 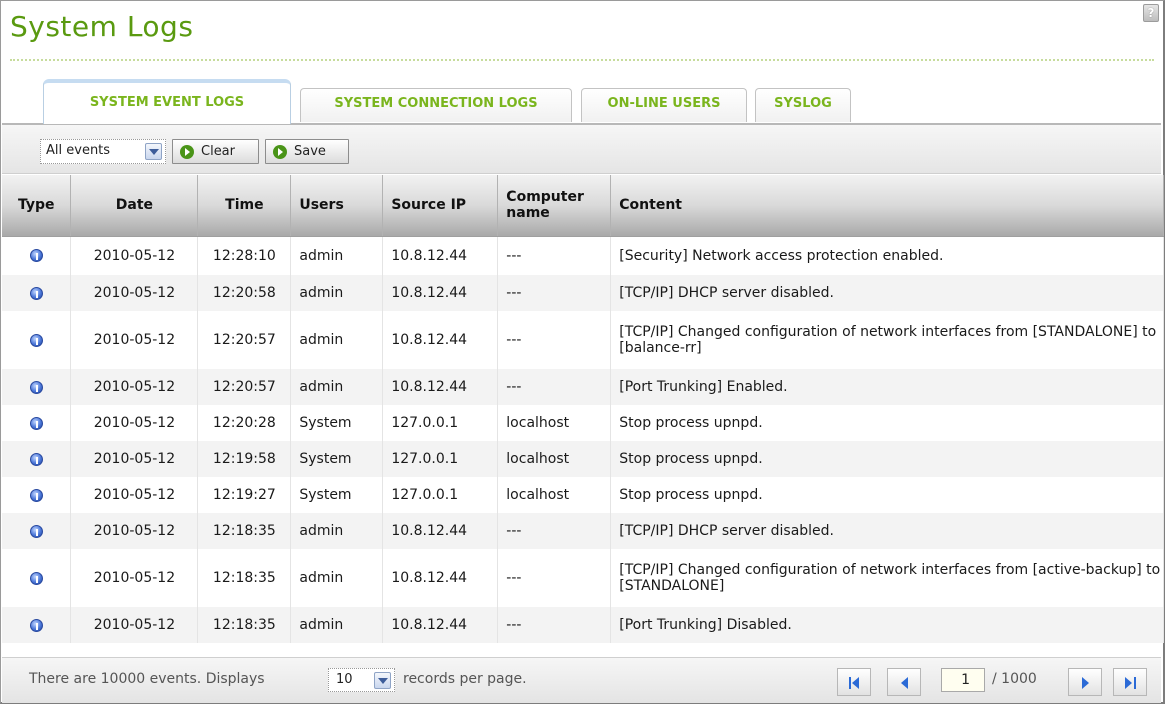 I want to click on column-header-computer-name: Computer name, so click(x=554, y=206).